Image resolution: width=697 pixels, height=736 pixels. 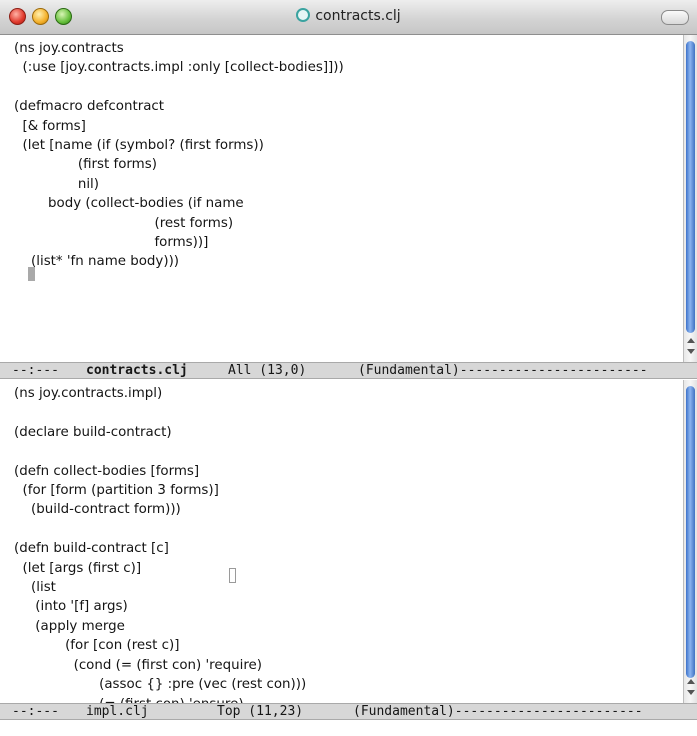 I want to click on toolbar-toggle-icon, so click(x=675, y=17).